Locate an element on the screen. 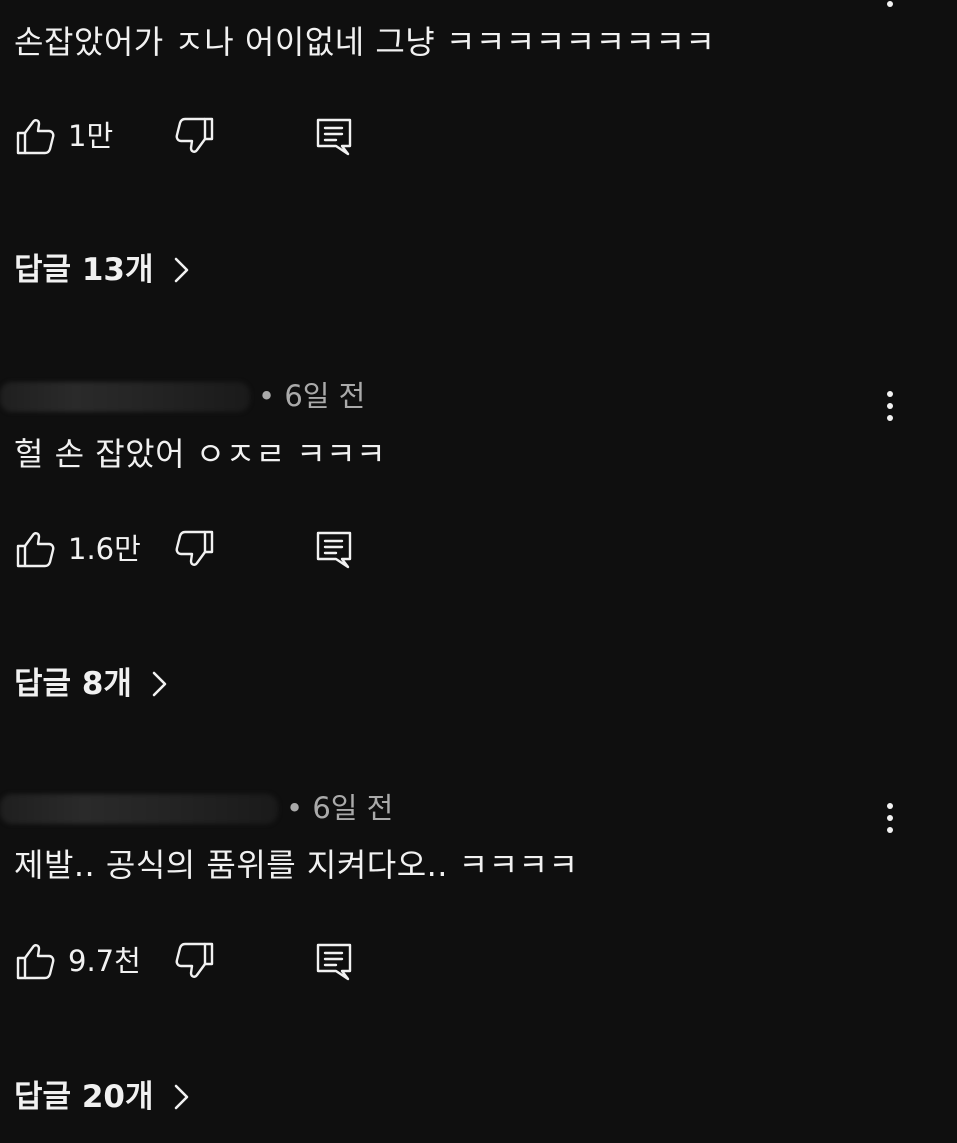  comment-text: 손잡았어가 ㅈ나 어이없네 그냥 ㅋㅋㅋㅋㅋㅋㅋㅋㅋ is located at coordinates (365, 42).